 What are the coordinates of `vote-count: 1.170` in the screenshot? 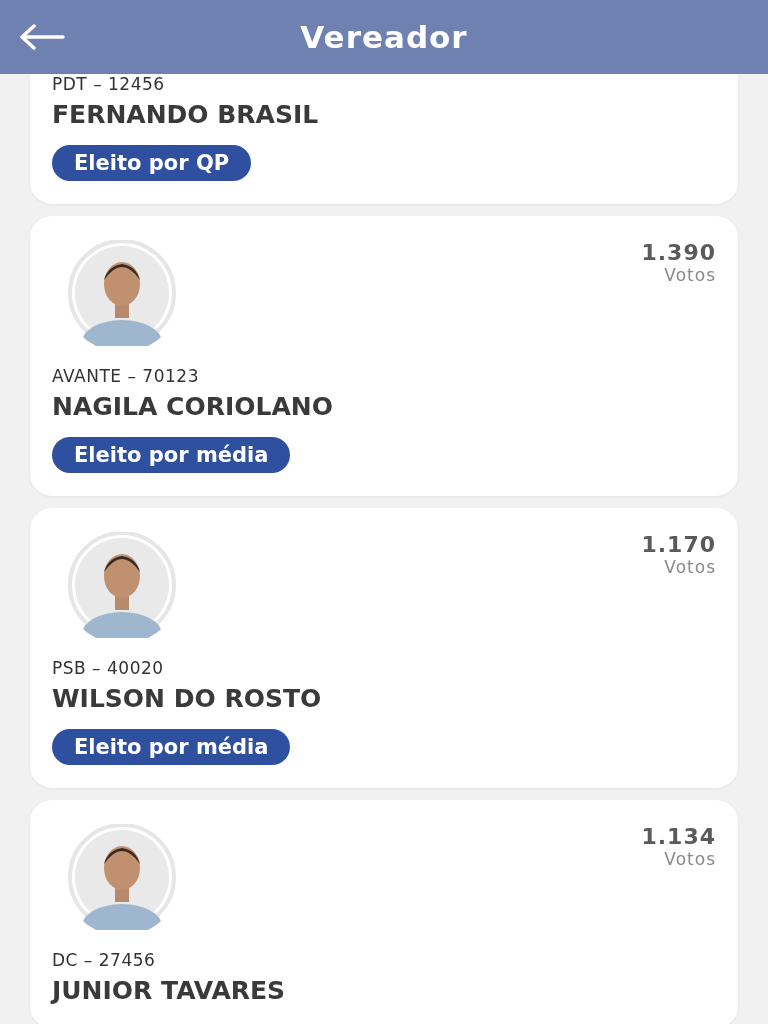 It's located at (678, 544).